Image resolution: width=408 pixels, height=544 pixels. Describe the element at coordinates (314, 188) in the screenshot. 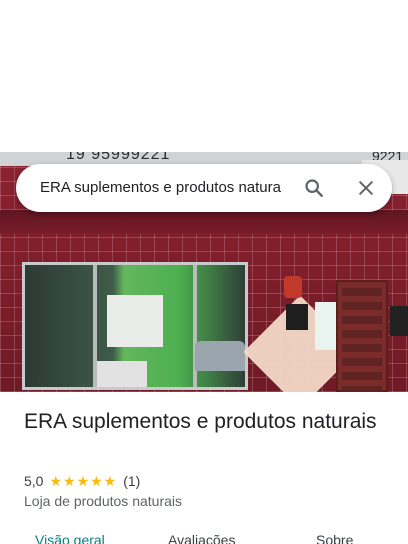

I see `search-icon` at that location.